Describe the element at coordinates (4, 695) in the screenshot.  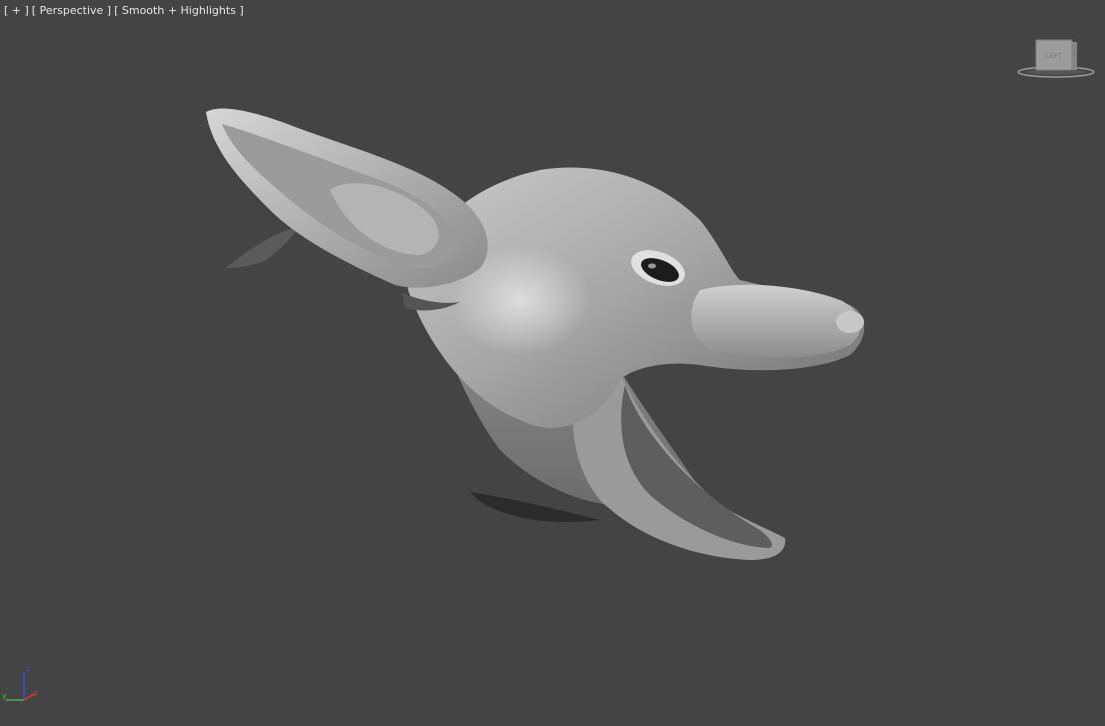
I see `y-axis-label: y` at that location.